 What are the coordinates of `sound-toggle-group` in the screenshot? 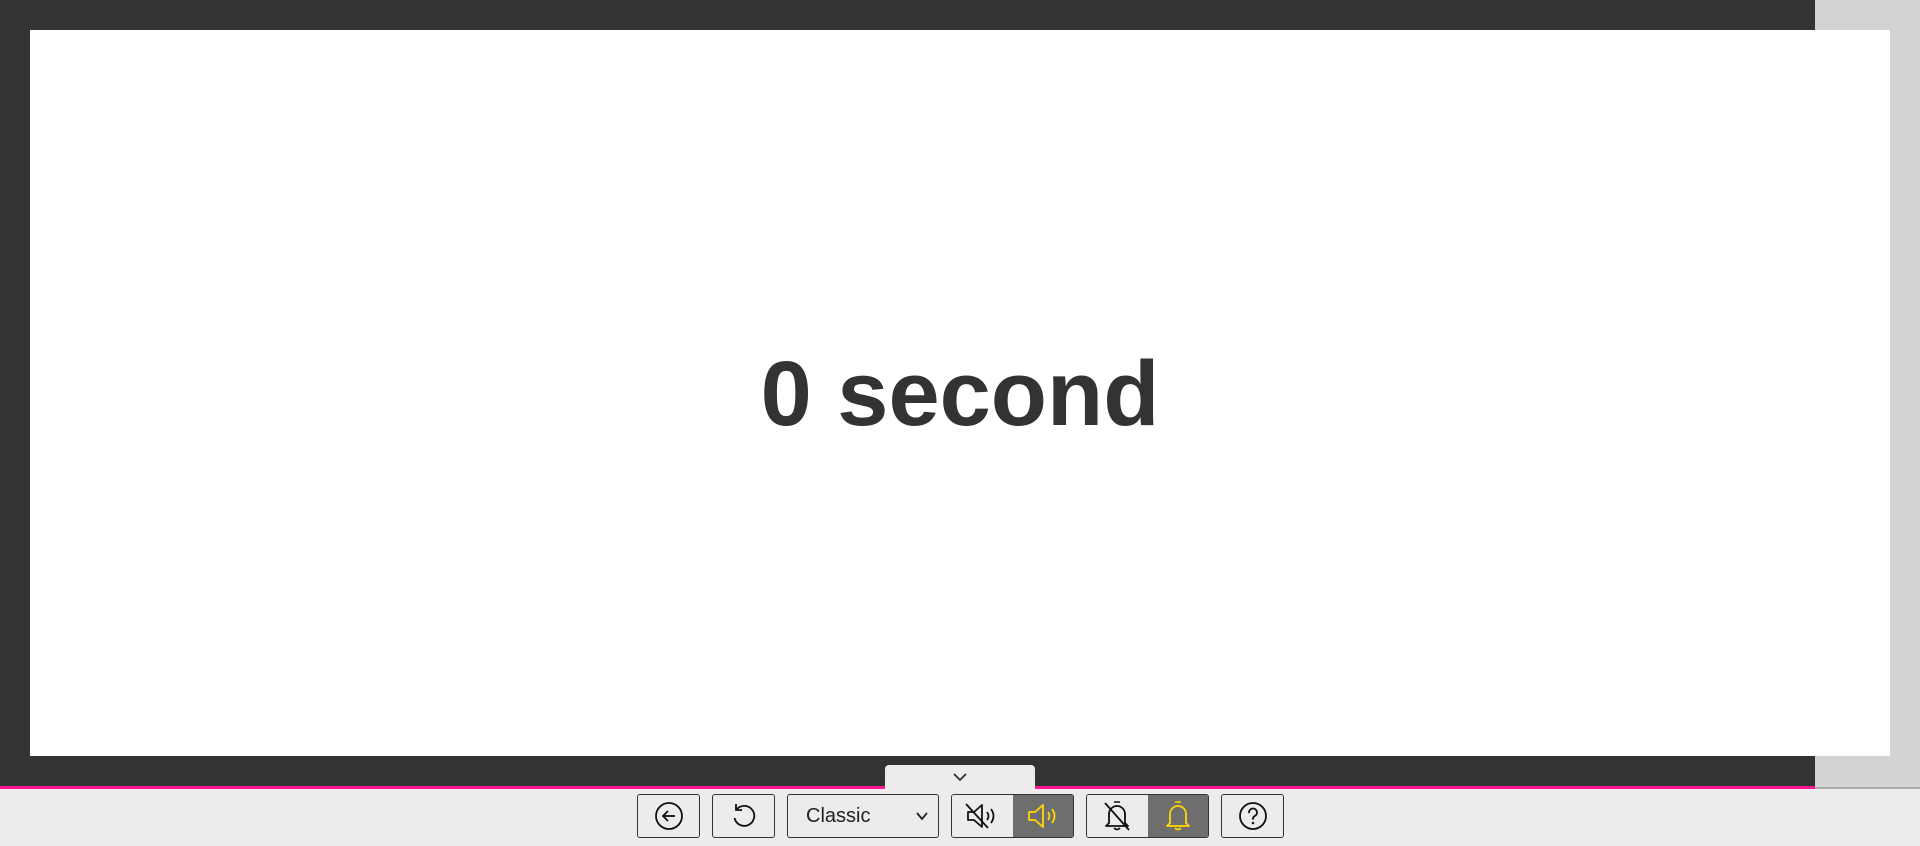 It's located at (1012, 816).